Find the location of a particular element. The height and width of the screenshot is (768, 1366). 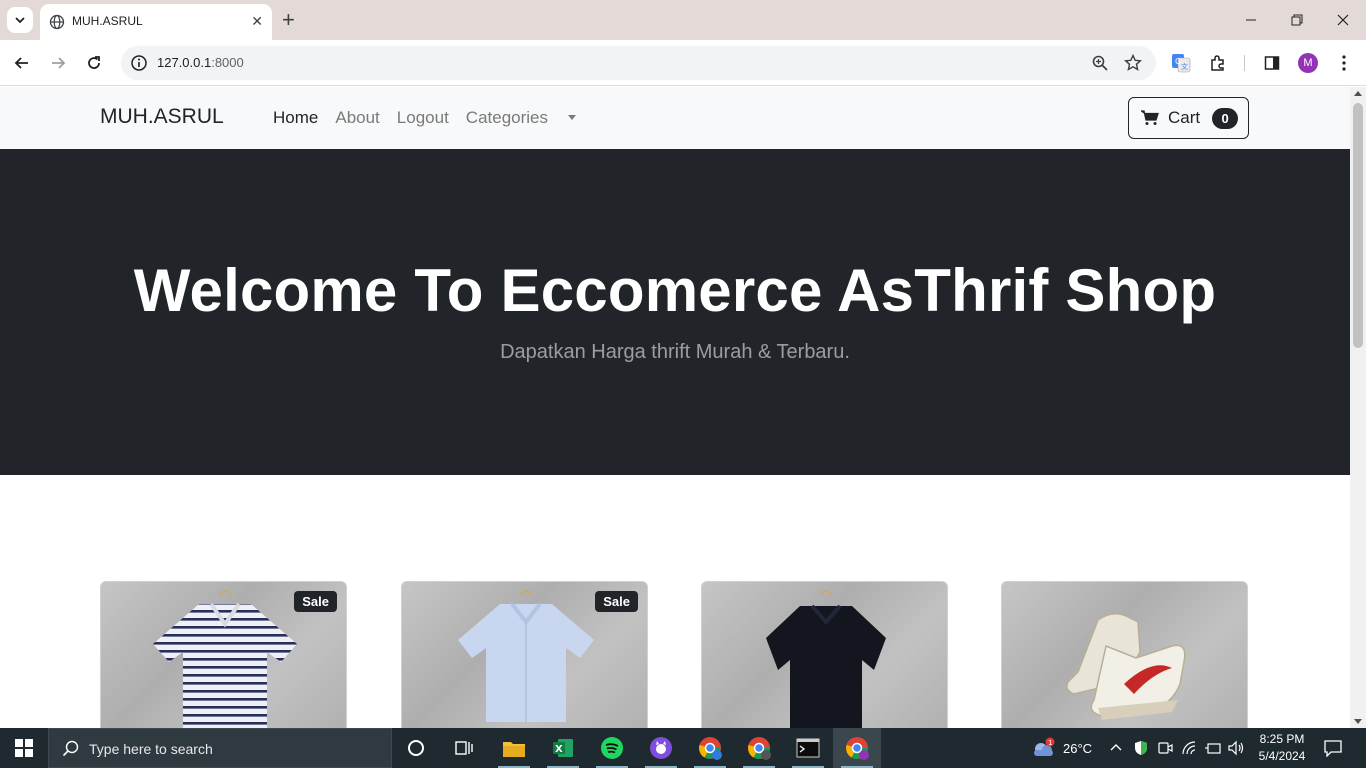

wifi-icon is located at coordinates (1189, 748).